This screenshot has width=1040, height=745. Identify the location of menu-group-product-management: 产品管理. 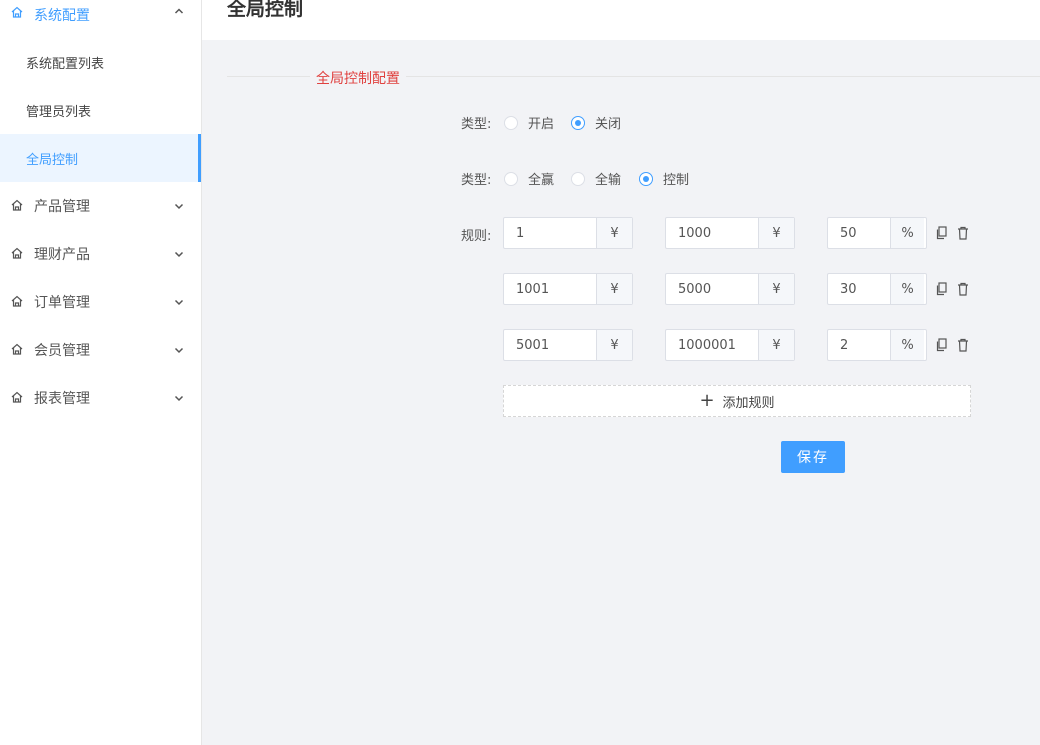
(100, 206).